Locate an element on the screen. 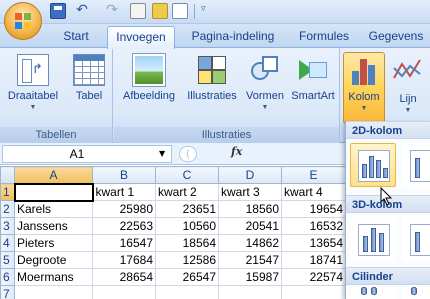  kolom-button: Kolom ▼ is located at coordinates (364, 88).